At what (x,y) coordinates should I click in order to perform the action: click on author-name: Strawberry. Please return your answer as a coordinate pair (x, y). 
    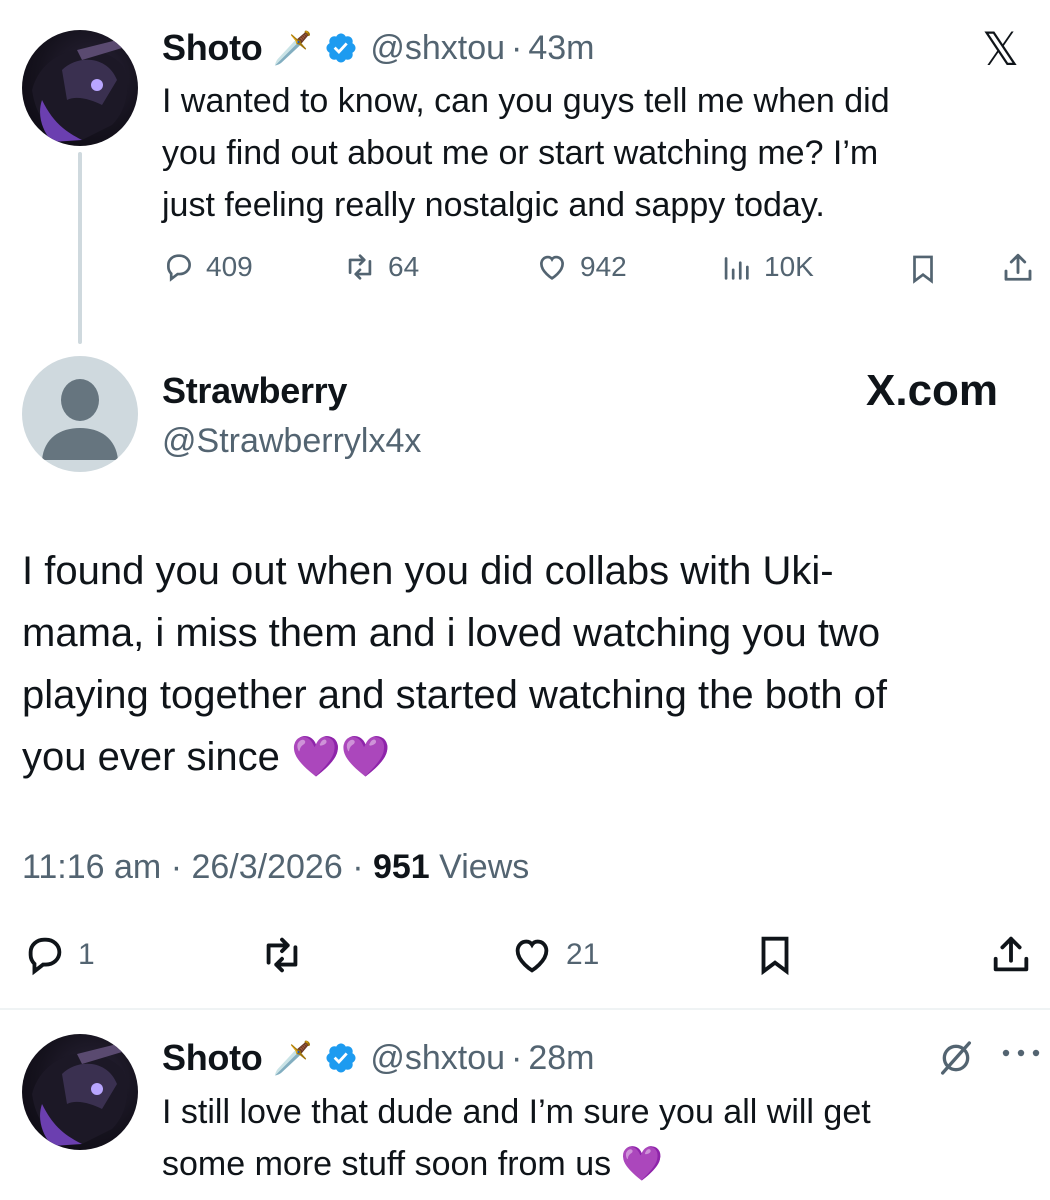
    Looking at the image, I should click on (254, 391).